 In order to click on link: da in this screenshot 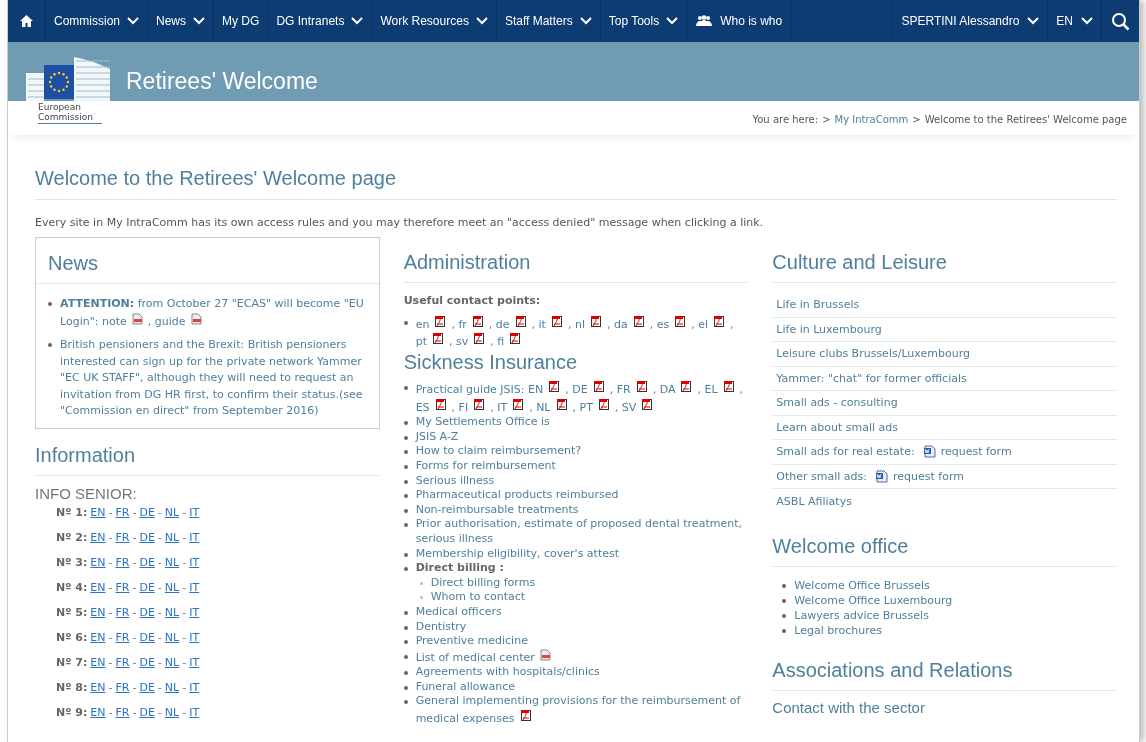, I will do `click(620, 324)`.